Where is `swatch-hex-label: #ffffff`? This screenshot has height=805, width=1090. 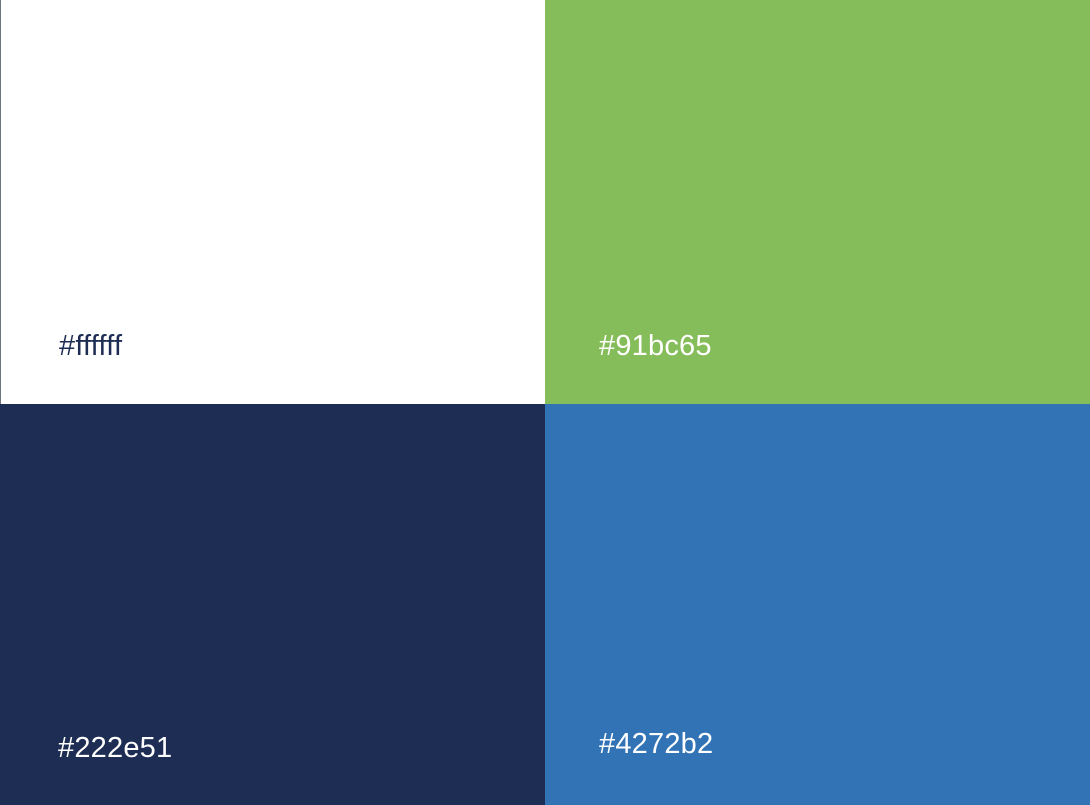 swatch-hex-label: #ffffff is located at coordinates (91, 346).